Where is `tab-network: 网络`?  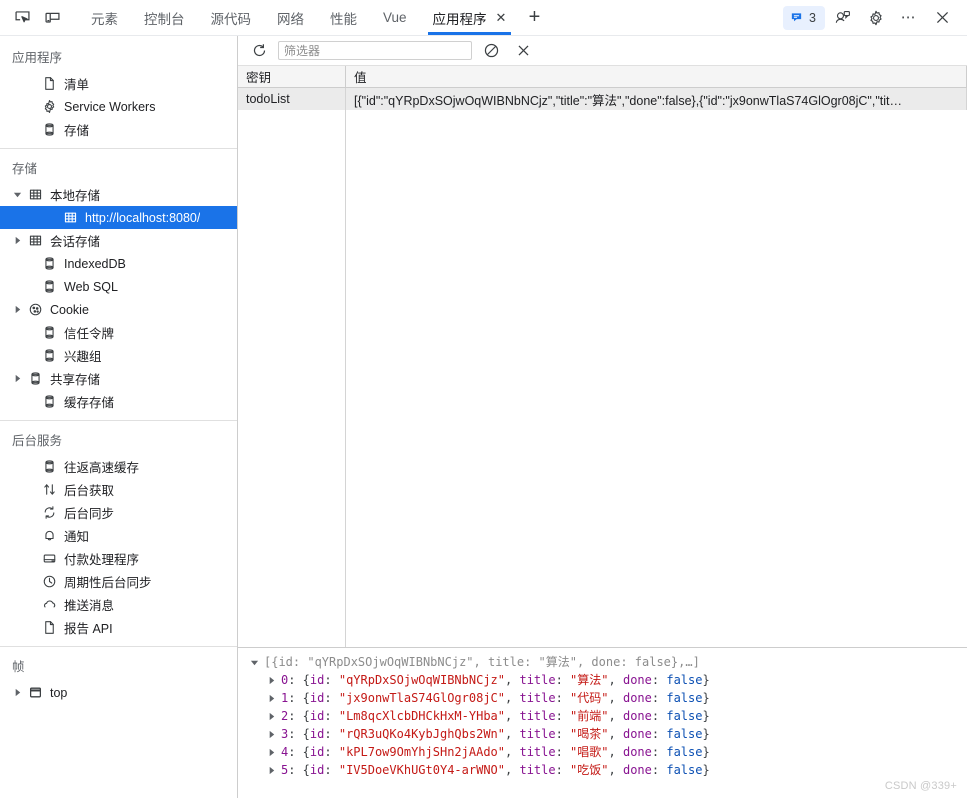
tab-network: 网络 is located at coordinates (290, 17).